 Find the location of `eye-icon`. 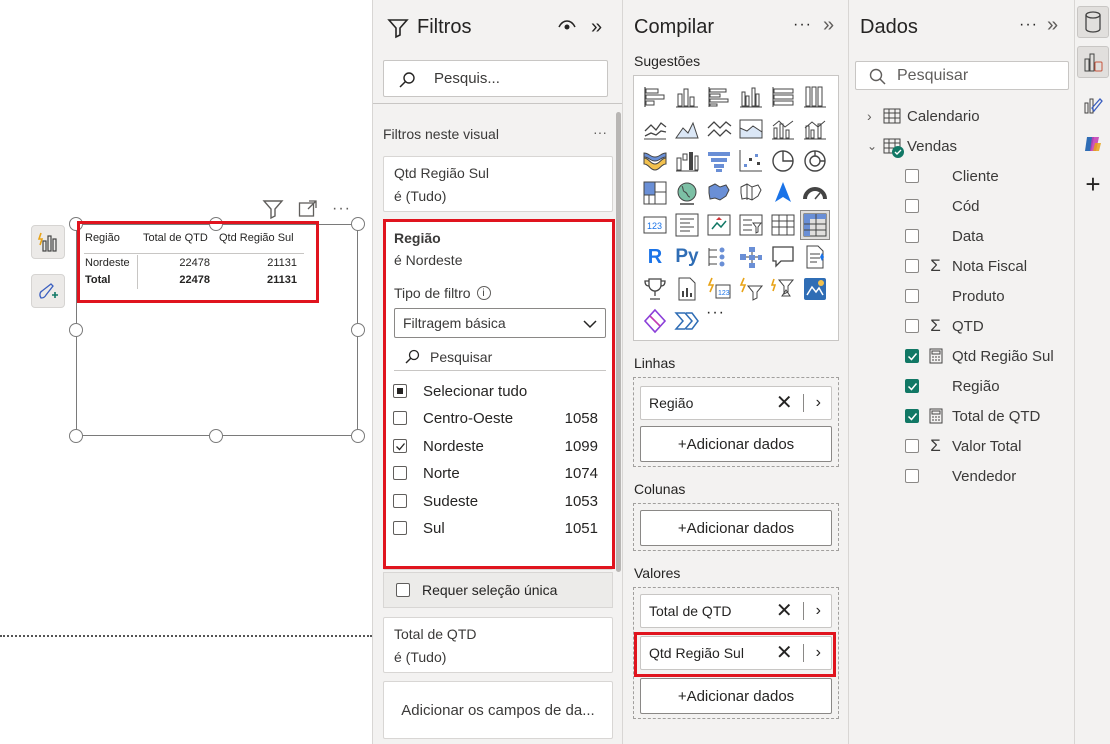

eye-icon is located at coordinates (567, 26).